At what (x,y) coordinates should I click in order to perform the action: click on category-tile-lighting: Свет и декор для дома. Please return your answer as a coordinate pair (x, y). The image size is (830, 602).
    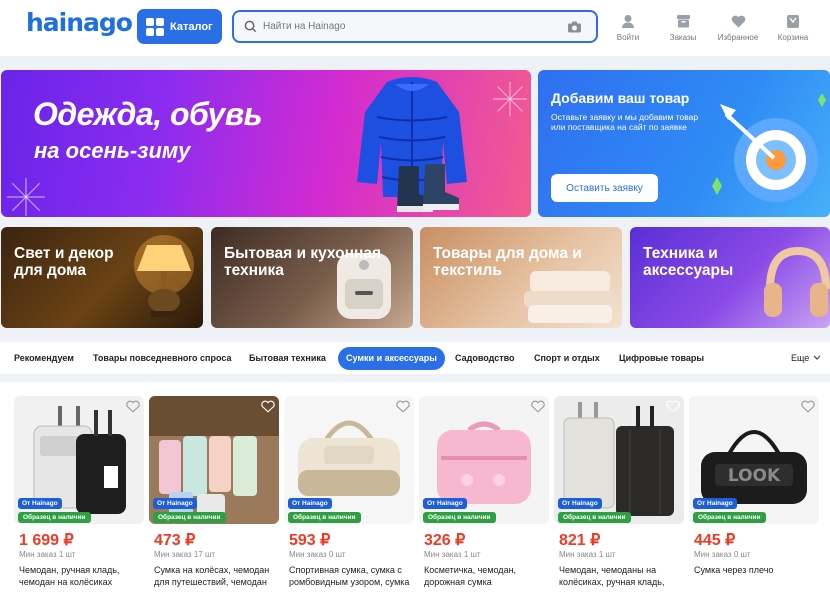
    Looking at the image, I should click on (102, 277).